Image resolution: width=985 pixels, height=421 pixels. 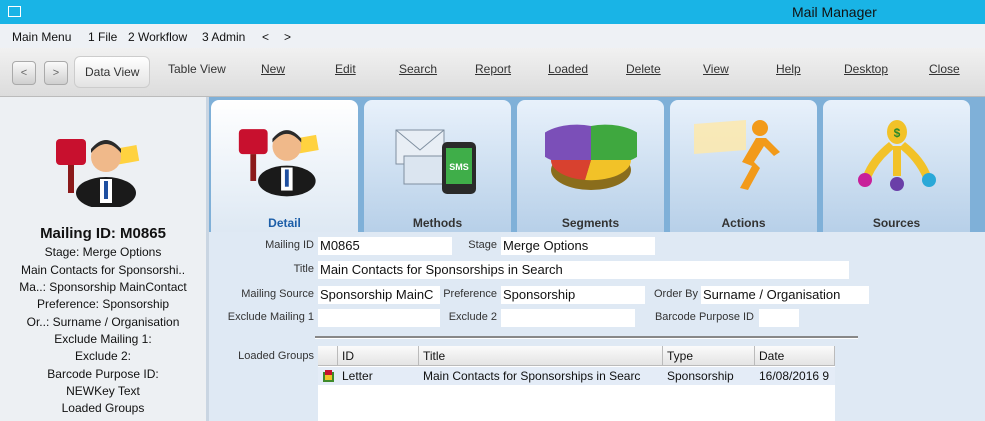 What do you see at coordinates (41, 37) in the screenshot?
I see `menu-main: Main Menu` at bounding box center [41, 37].